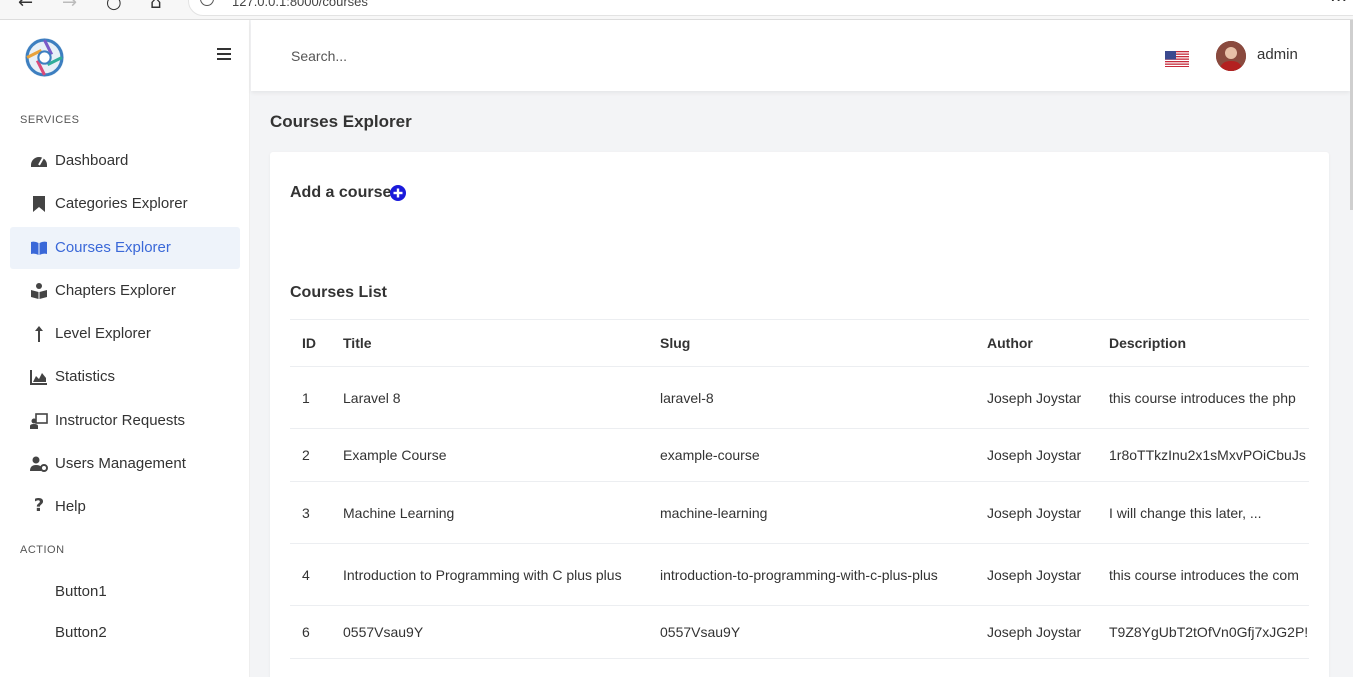  What do you see at coordinates (800, 55) in the screenshot?
I see `top-header: admin` at bounding box center [800, 55].